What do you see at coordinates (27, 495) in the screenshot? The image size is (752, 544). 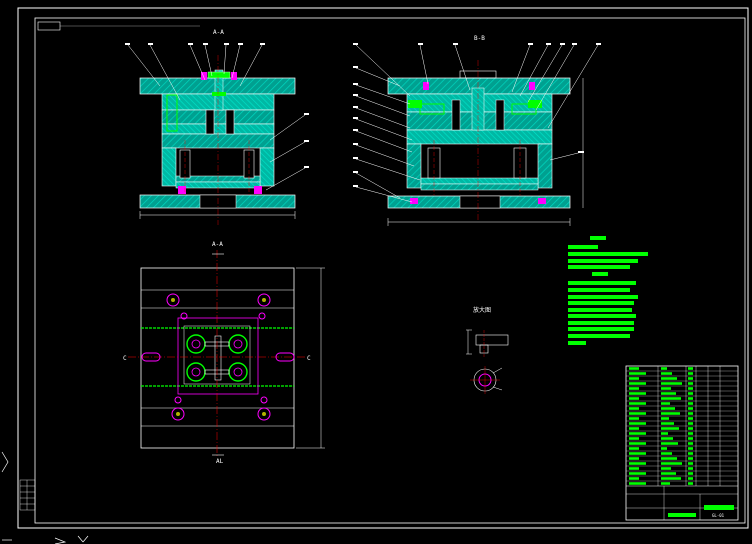 I see `revision-block` at bounding box center [27, 495].